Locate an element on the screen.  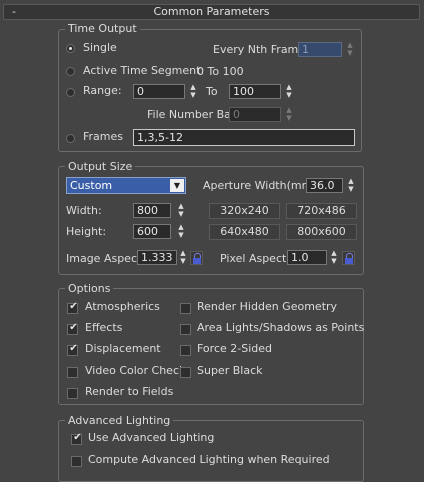
active-time-segment-value: 0 To 100 is located at coordinates (220, 71).